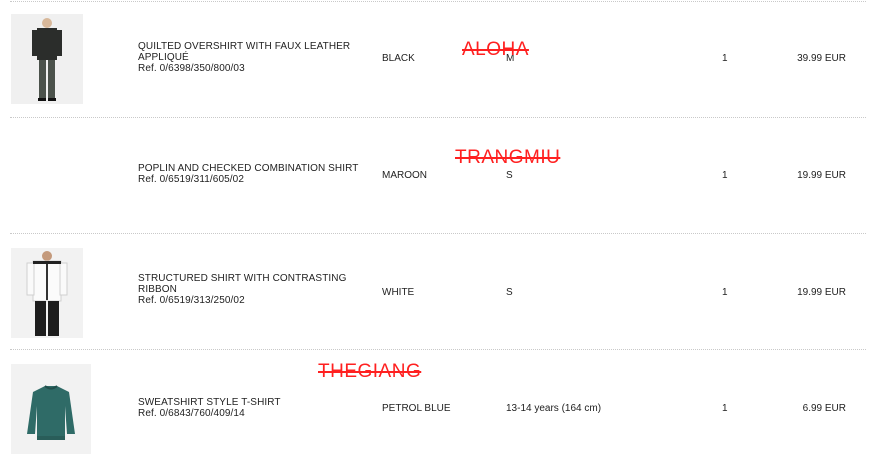  What do you see at coordinates (398, 58) in the screenshot?
I see `product-color: BLACK` at bounding box center [398, 58].